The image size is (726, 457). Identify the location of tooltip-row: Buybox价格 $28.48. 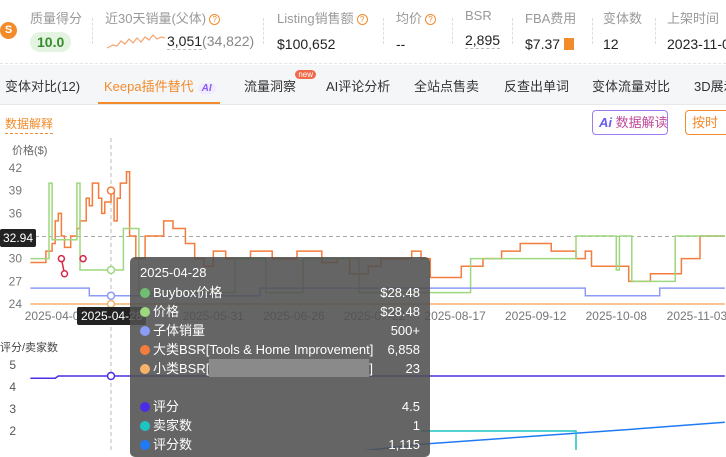
(280, 292).